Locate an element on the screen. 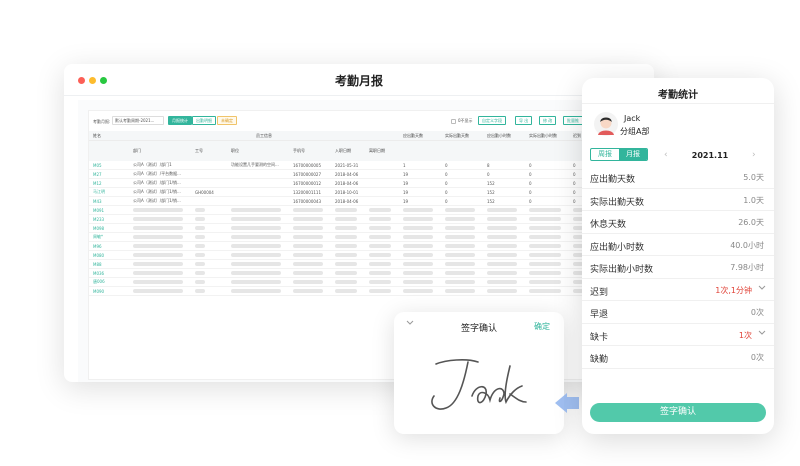 This screenshot has width=800, height=466. table-cell: 19 is located at coordinates (406, 192).